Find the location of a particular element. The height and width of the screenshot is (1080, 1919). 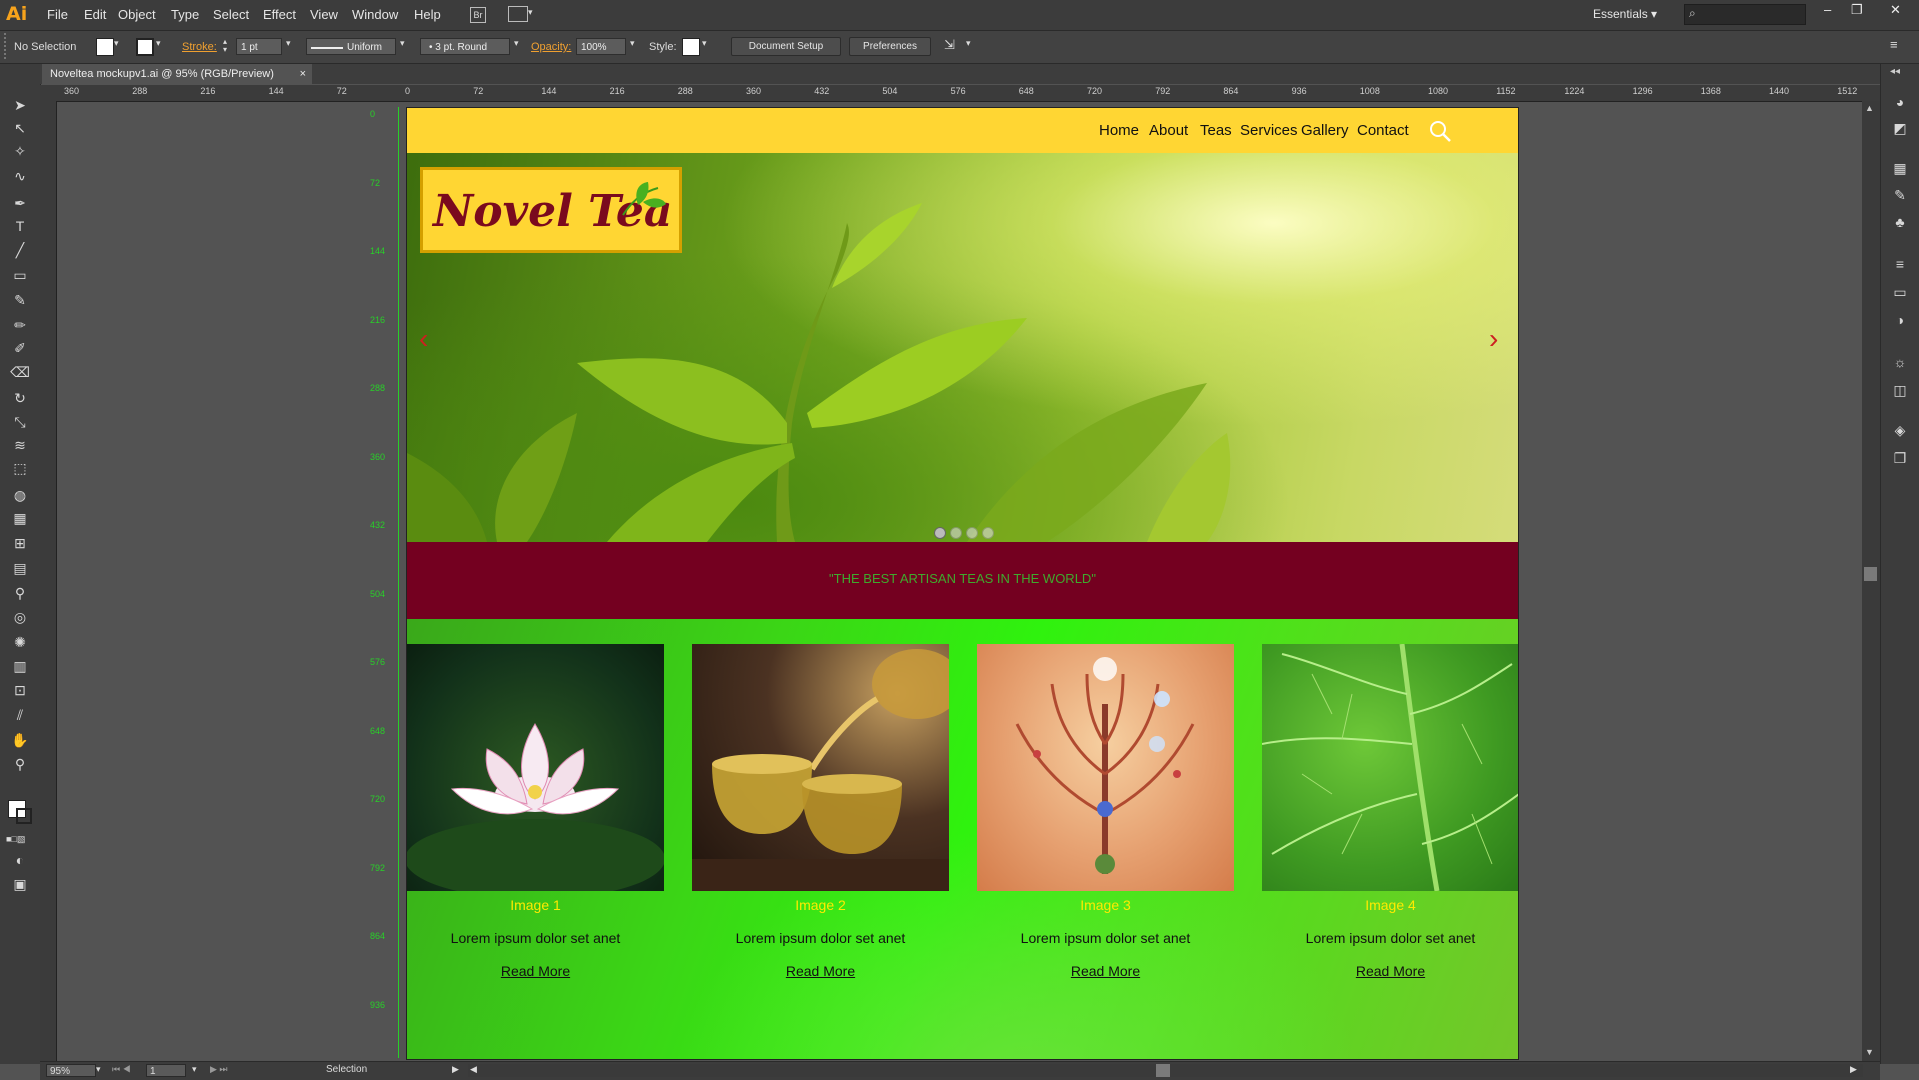

color-guide-icon: ◩ is located at coordinates (1900, 128).